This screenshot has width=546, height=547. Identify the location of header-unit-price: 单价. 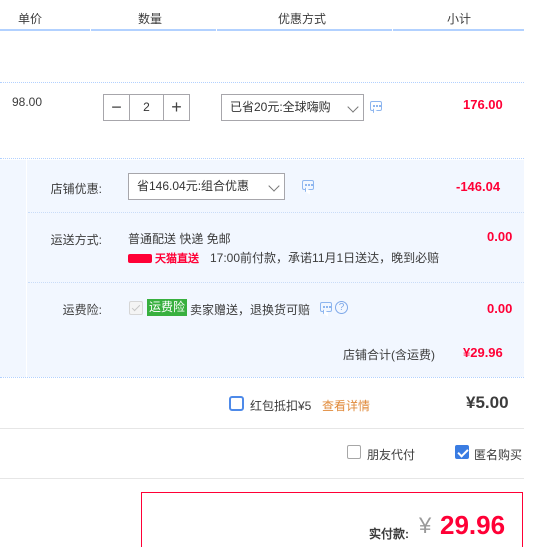
(30, 19).